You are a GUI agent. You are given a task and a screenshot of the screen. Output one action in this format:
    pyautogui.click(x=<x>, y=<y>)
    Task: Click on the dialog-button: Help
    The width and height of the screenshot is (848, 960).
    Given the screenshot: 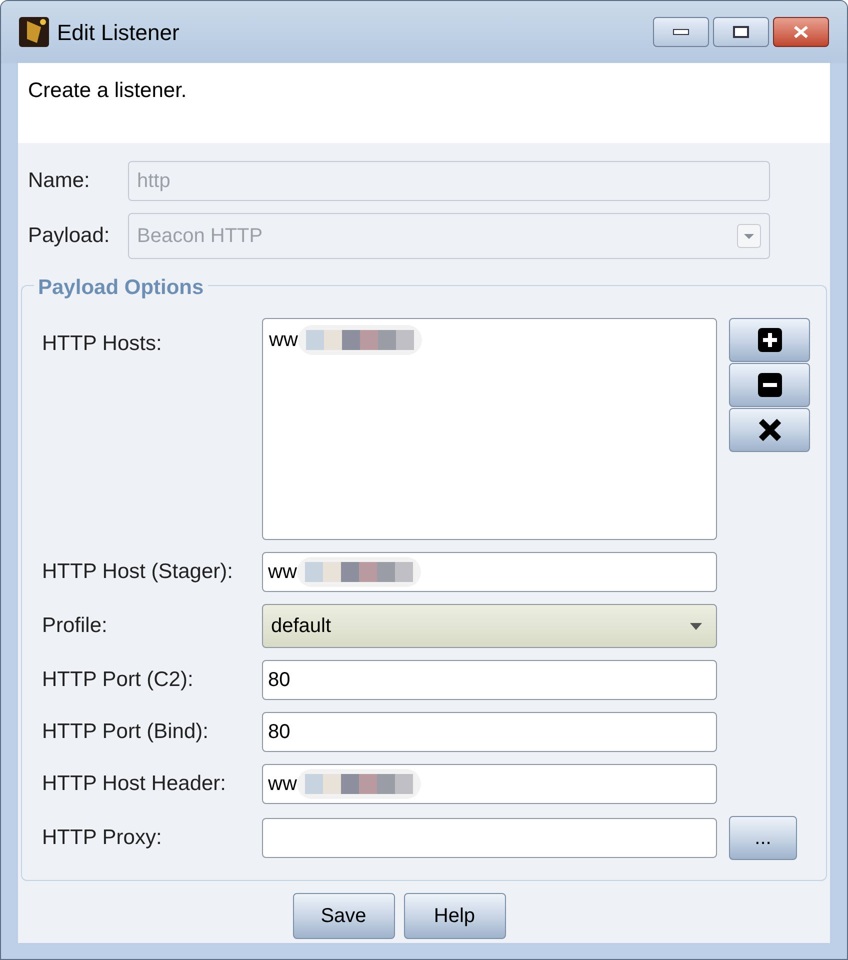 What is the action you would take?
    pyautogui.click(x=455, y=916)
    